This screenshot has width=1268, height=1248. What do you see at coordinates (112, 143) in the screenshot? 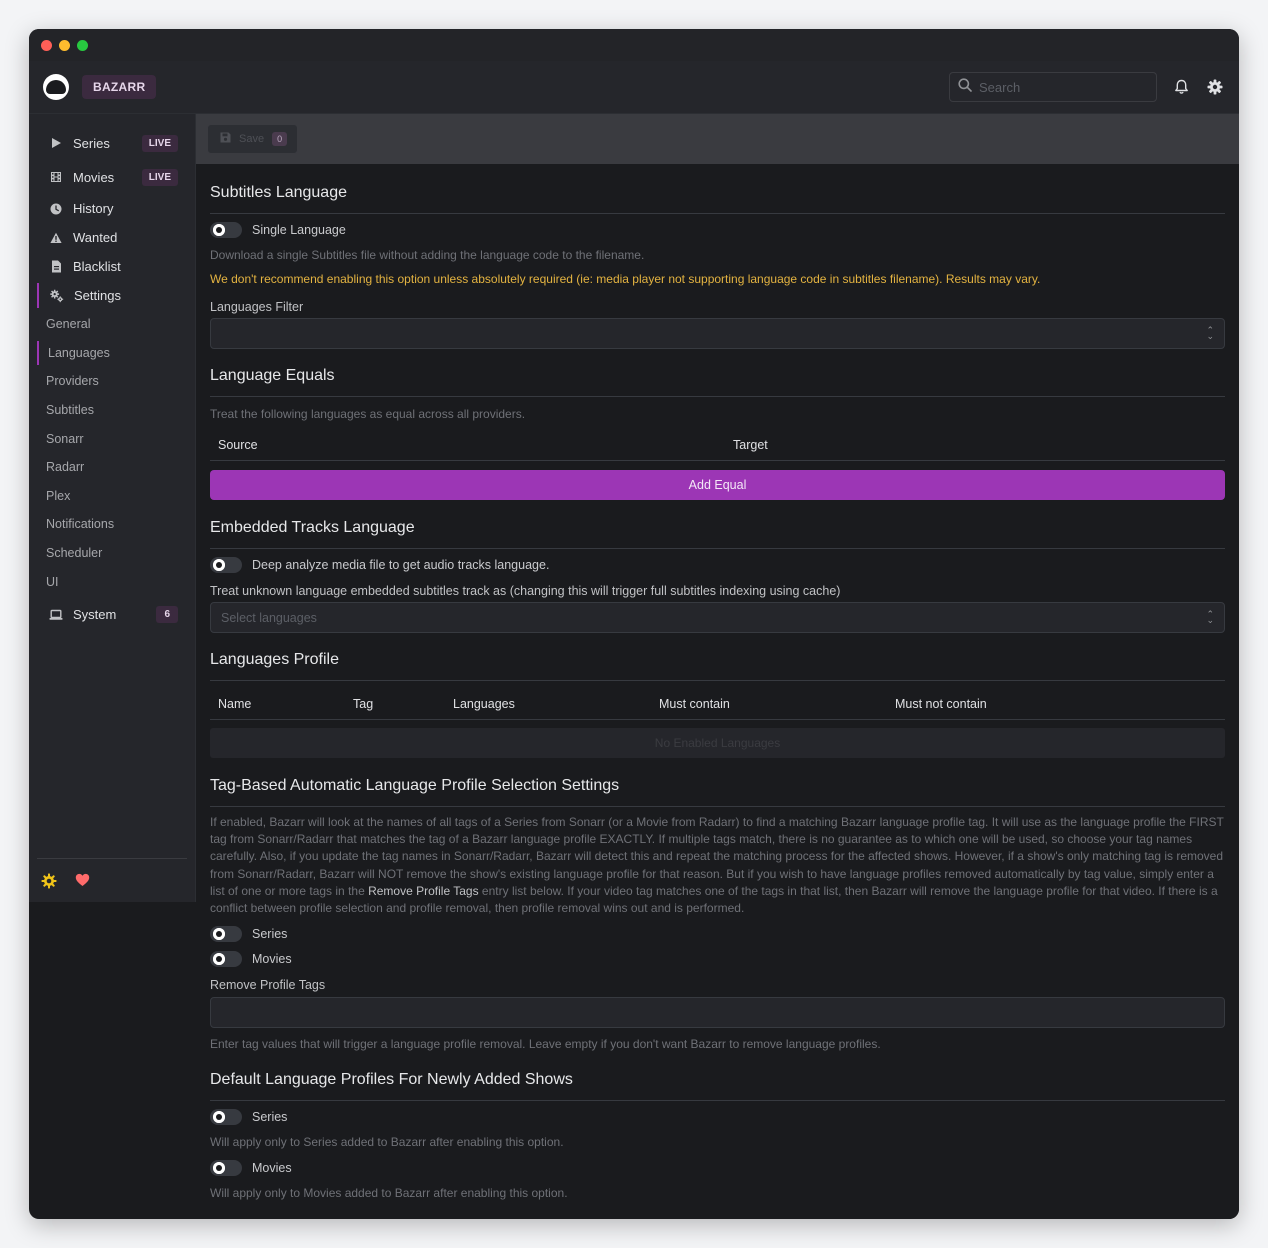
I see `sidebar-item-series: Series LIVE` at bounding box center [112, 143].